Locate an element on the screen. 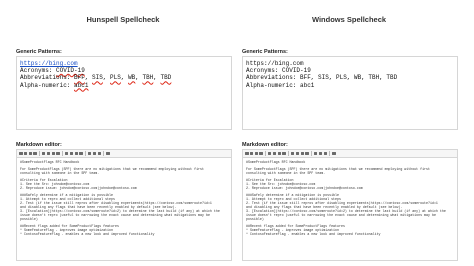  abbr-item: SIS is located at coordinates (97, 78).